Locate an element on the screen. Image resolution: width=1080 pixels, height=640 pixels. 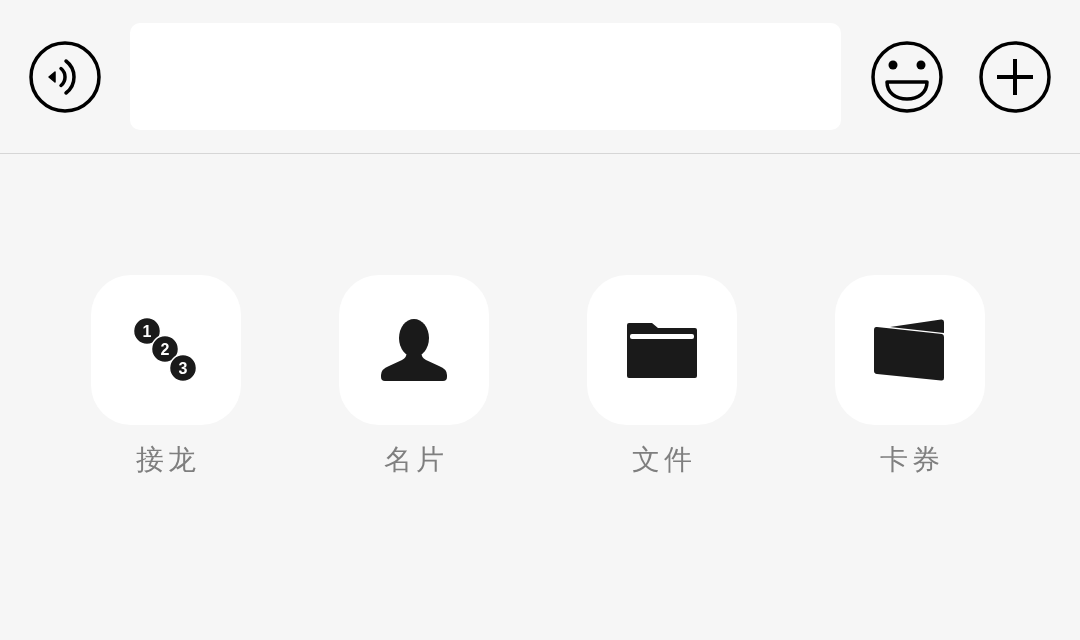
card-icon is located at coordinates (910, 350).